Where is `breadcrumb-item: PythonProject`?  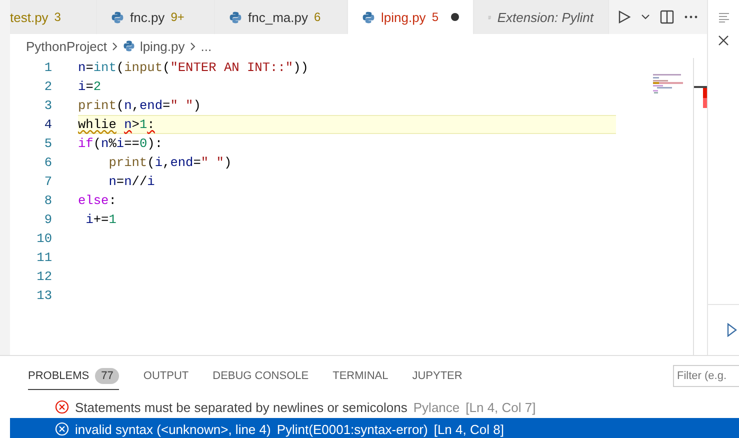
breadcrumb-item: PythonProject is located at coordinates (66, 46).